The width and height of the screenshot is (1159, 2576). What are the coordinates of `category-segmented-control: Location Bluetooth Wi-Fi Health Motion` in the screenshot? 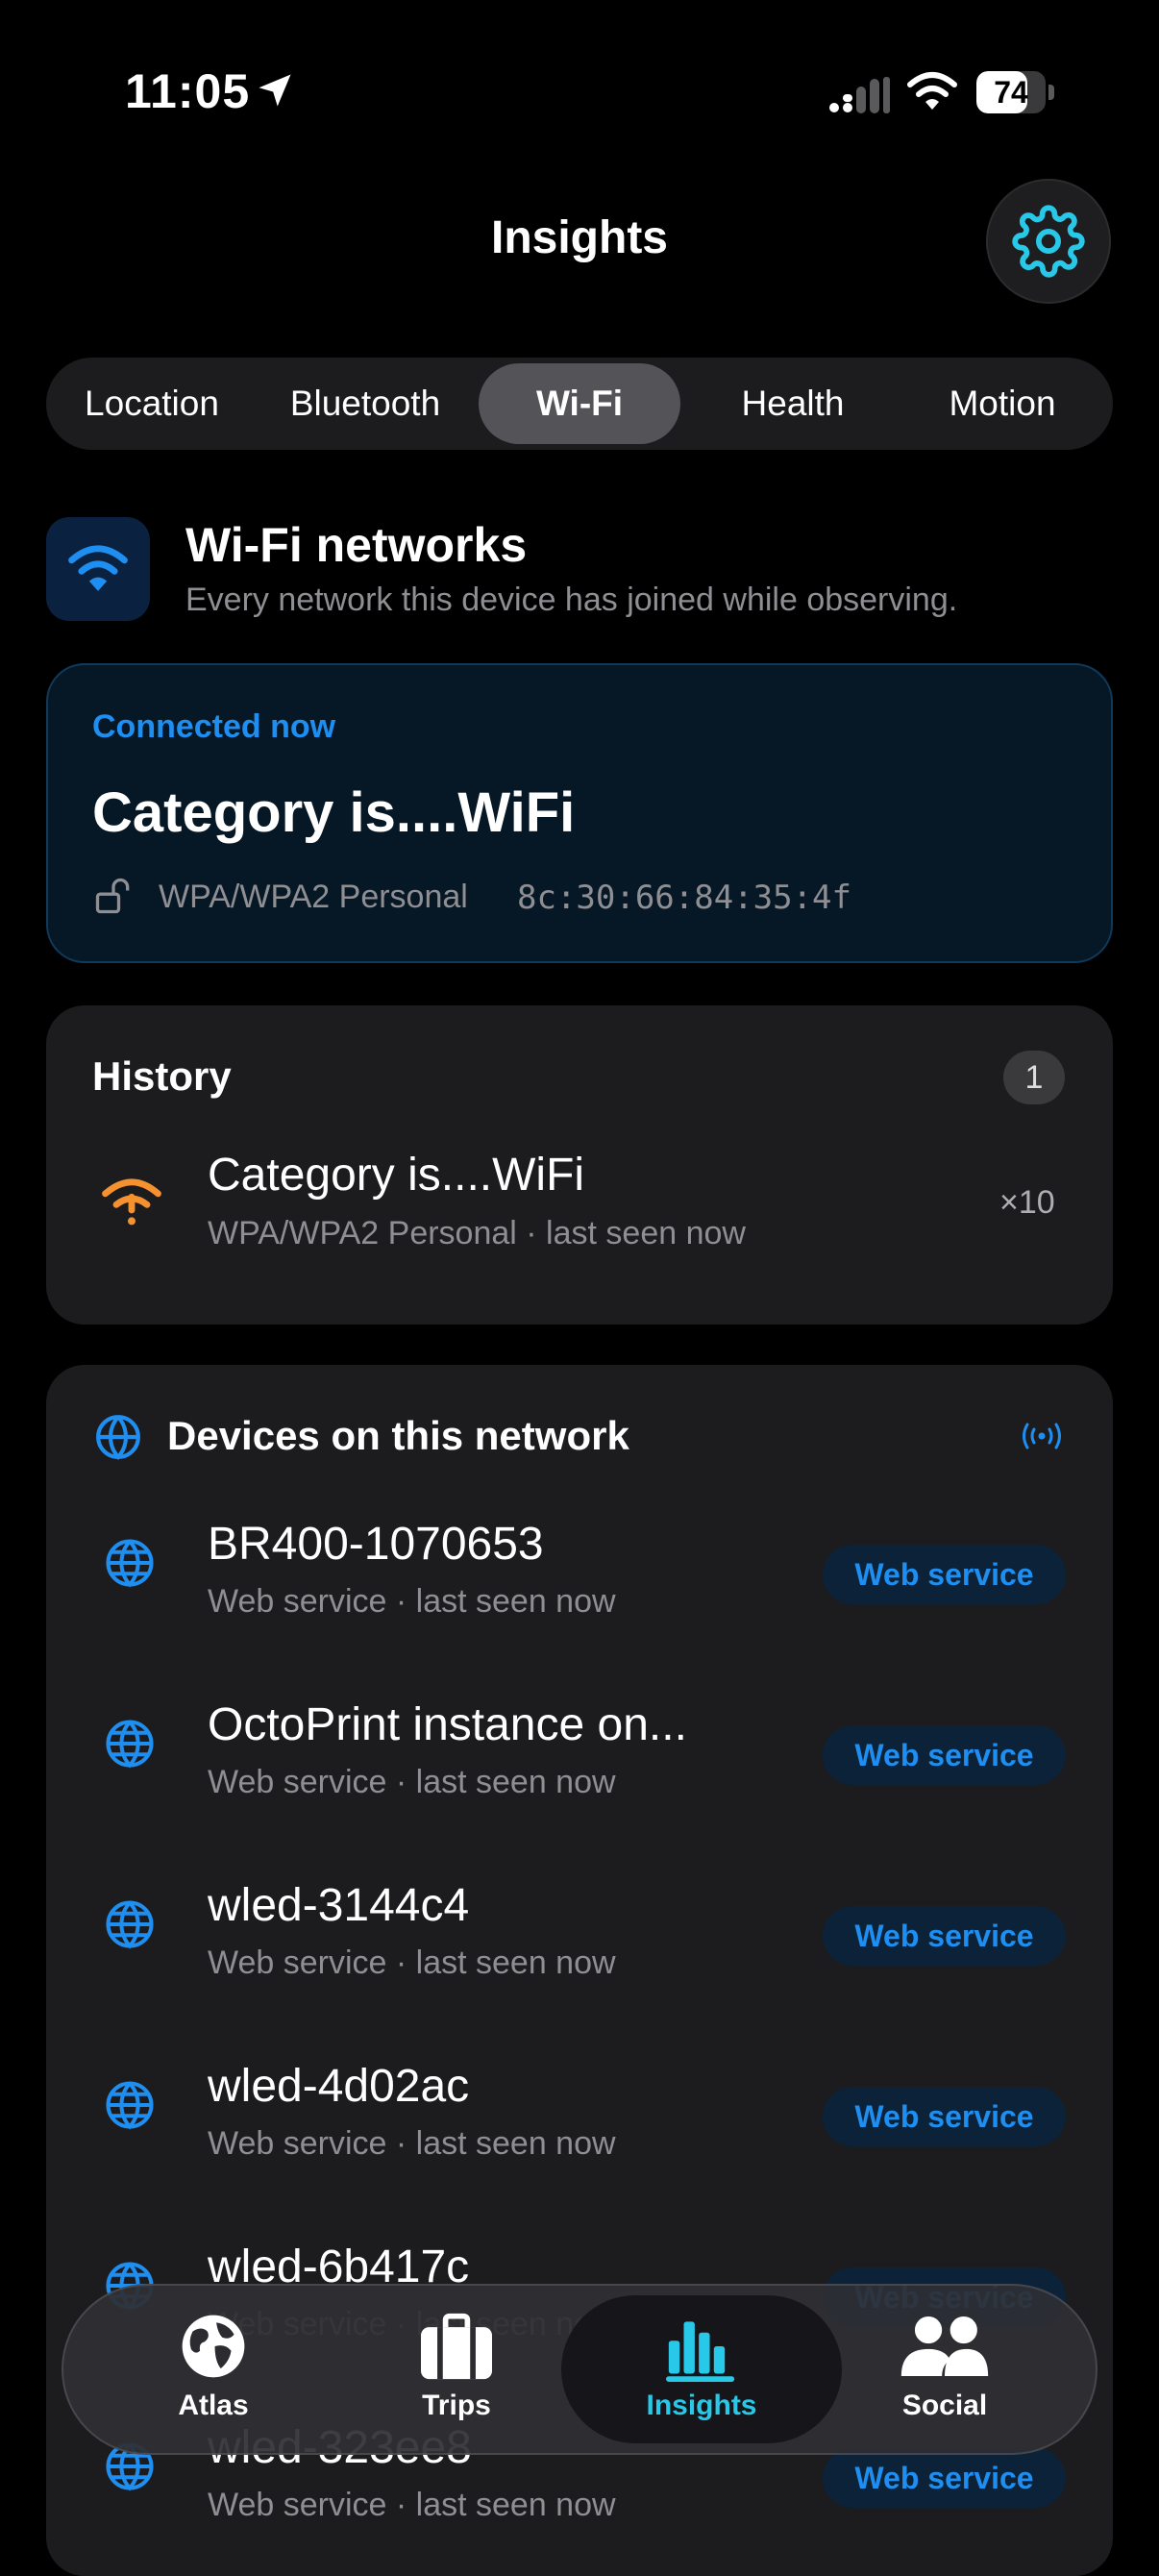 It's located at (579, 404).